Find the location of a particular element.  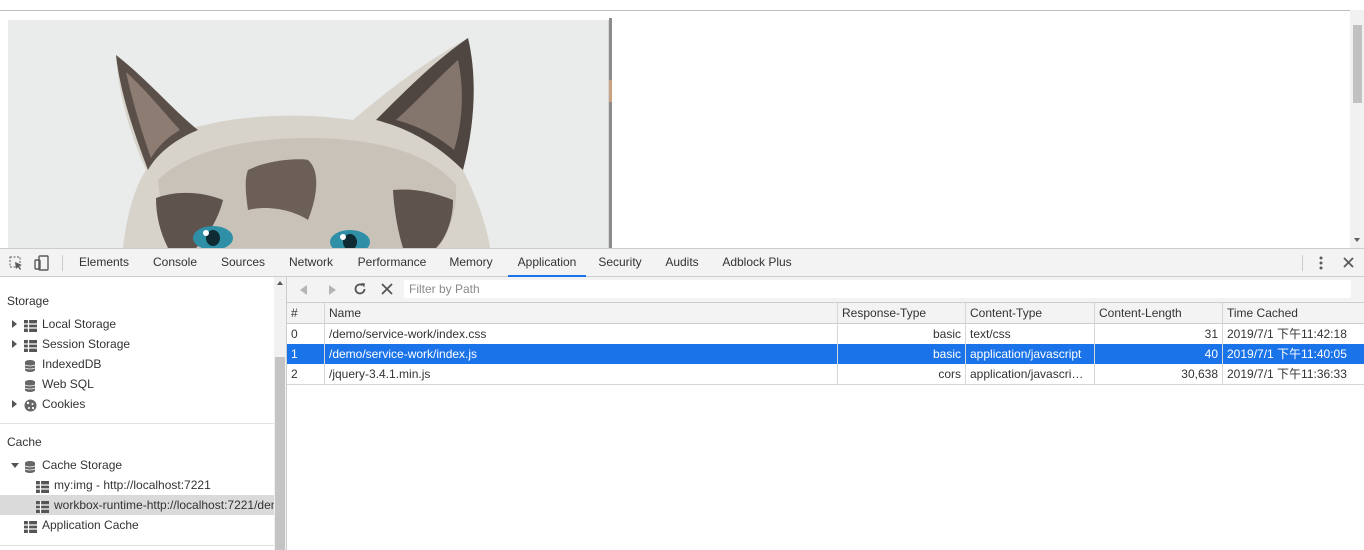

table-bottom-border is located at coordinates (825, 384).